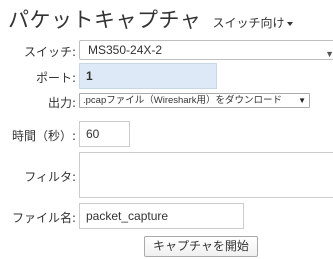  What do you see at coordinates (104, 134) in the screenshot?
I see `time-input: 60` at bounding box center [104, 134].